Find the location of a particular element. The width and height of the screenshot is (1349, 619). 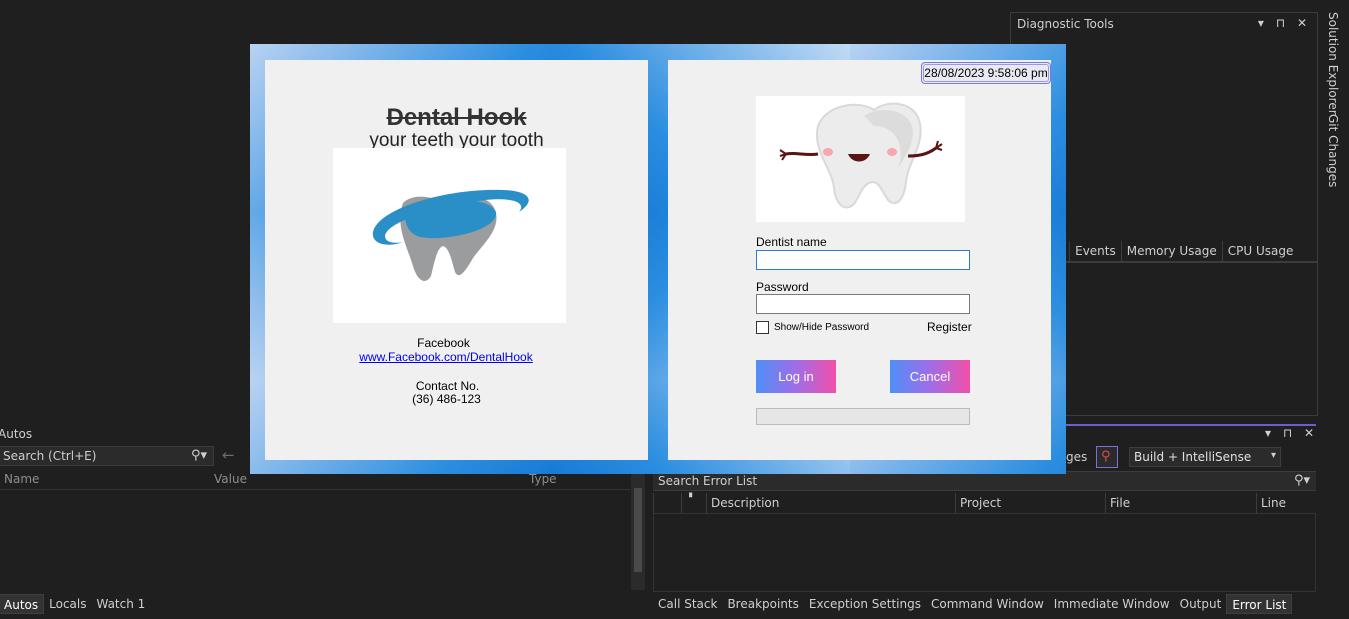

autos-column-header: Name Value Type is located at coordinates (315, 481).